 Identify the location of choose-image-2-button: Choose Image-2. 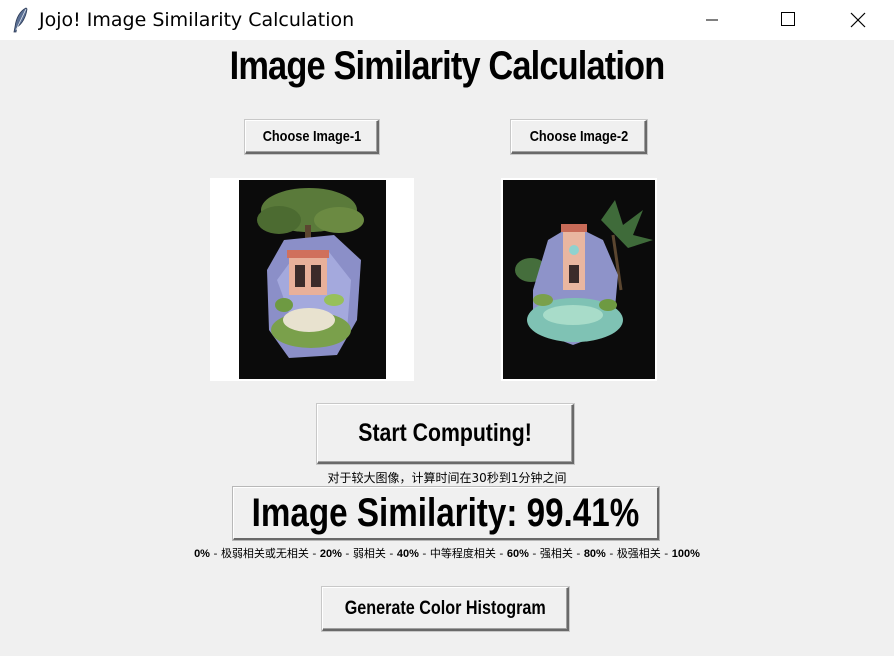
(579, 137).